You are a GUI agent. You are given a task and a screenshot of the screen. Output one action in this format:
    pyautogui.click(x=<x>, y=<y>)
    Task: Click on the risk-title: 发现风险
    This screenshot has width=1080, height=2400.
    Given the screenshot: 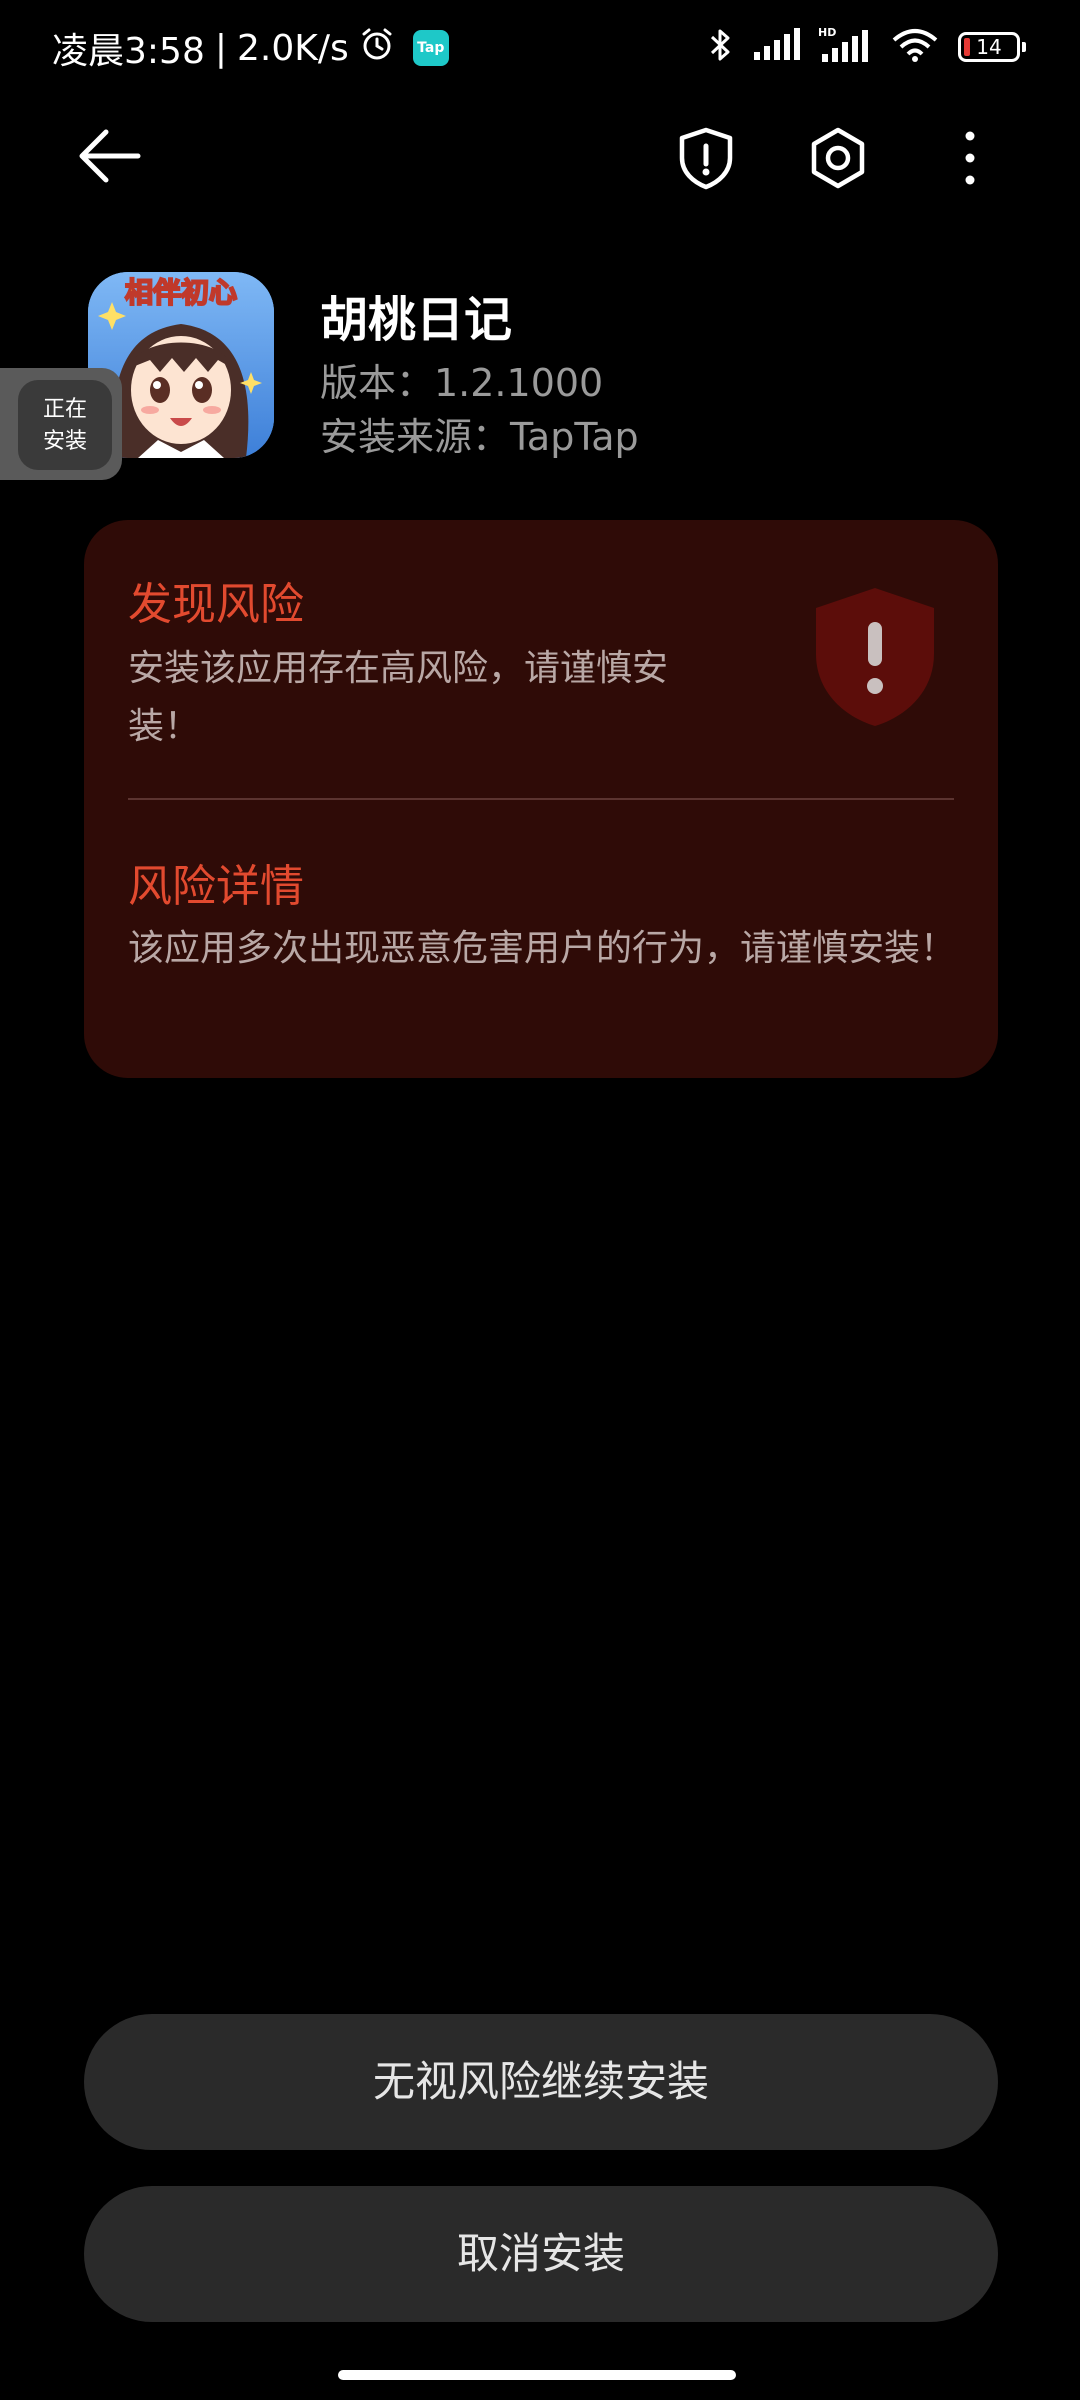 What is the action you would take?
    pyautogui.click(x=216, y=604)
    